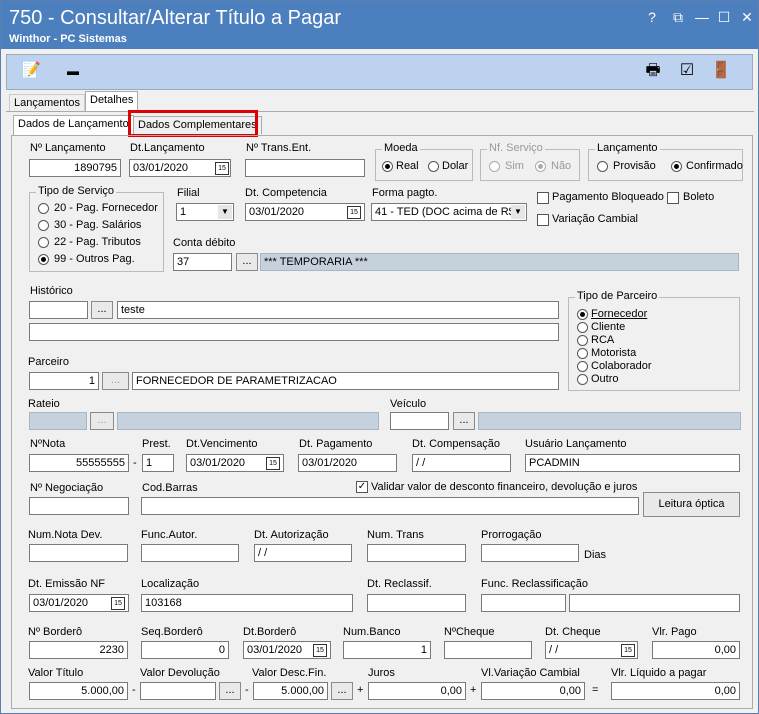  Describe the element at coordinates (582, 353) in the screenshot. I see `motorista-radio` at that location.